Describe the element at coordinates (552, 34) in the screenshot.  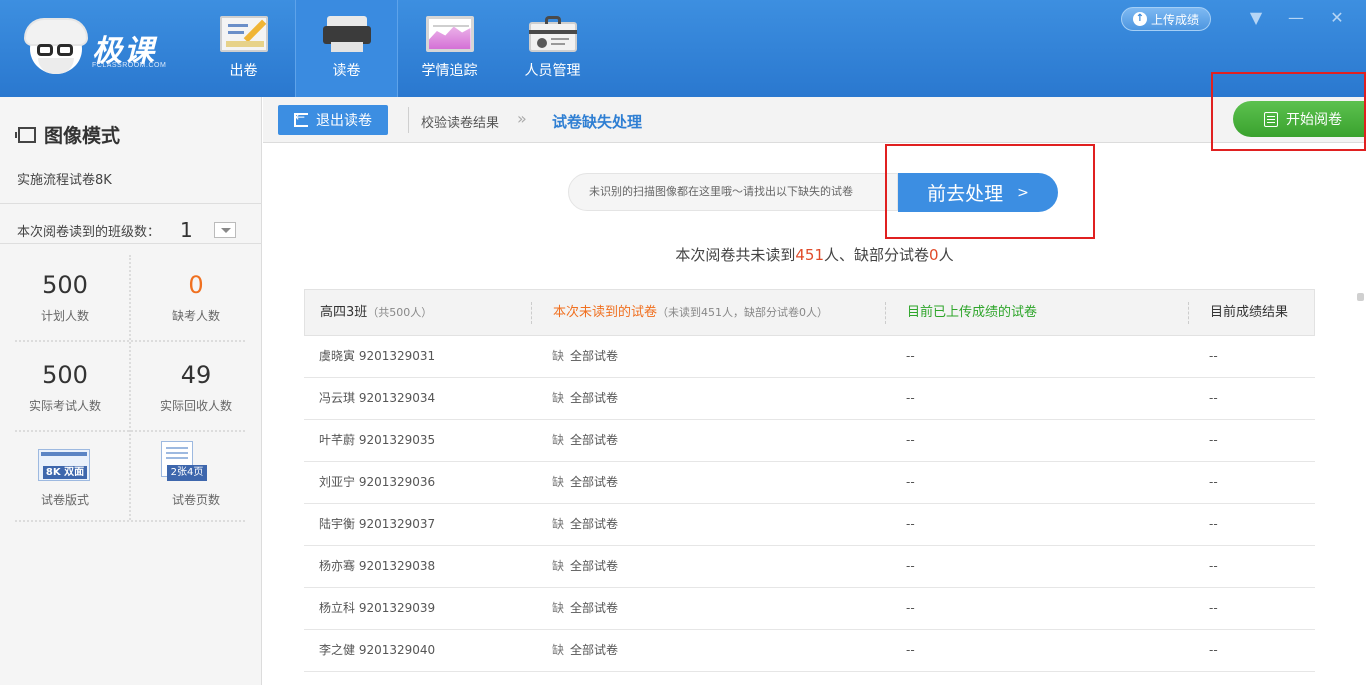
I see `id-card-icon` at that location.